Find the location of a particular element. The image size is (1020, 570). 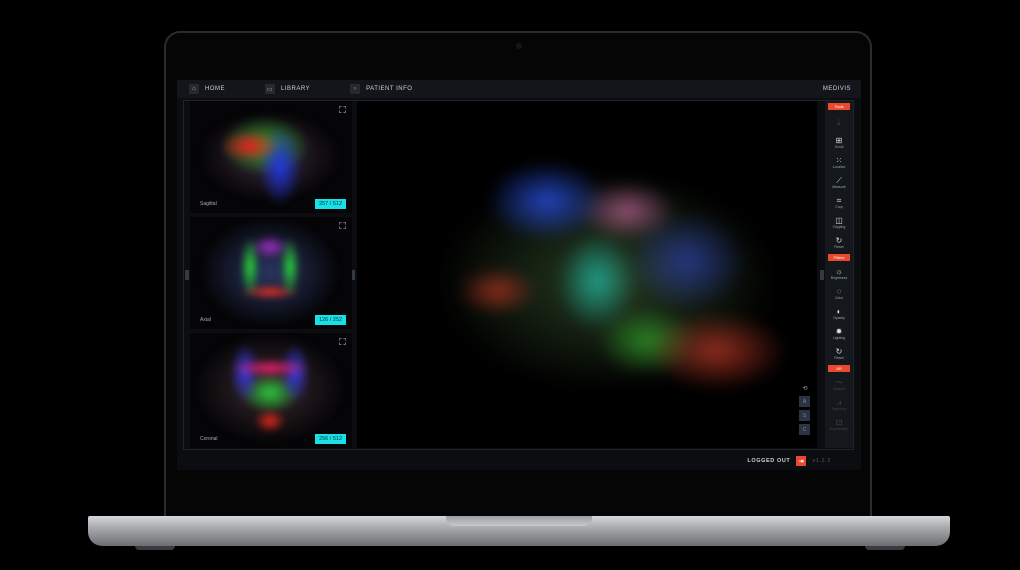

view-orientation-buttons: ⟲ A S C is located at coordinates (805, 411).